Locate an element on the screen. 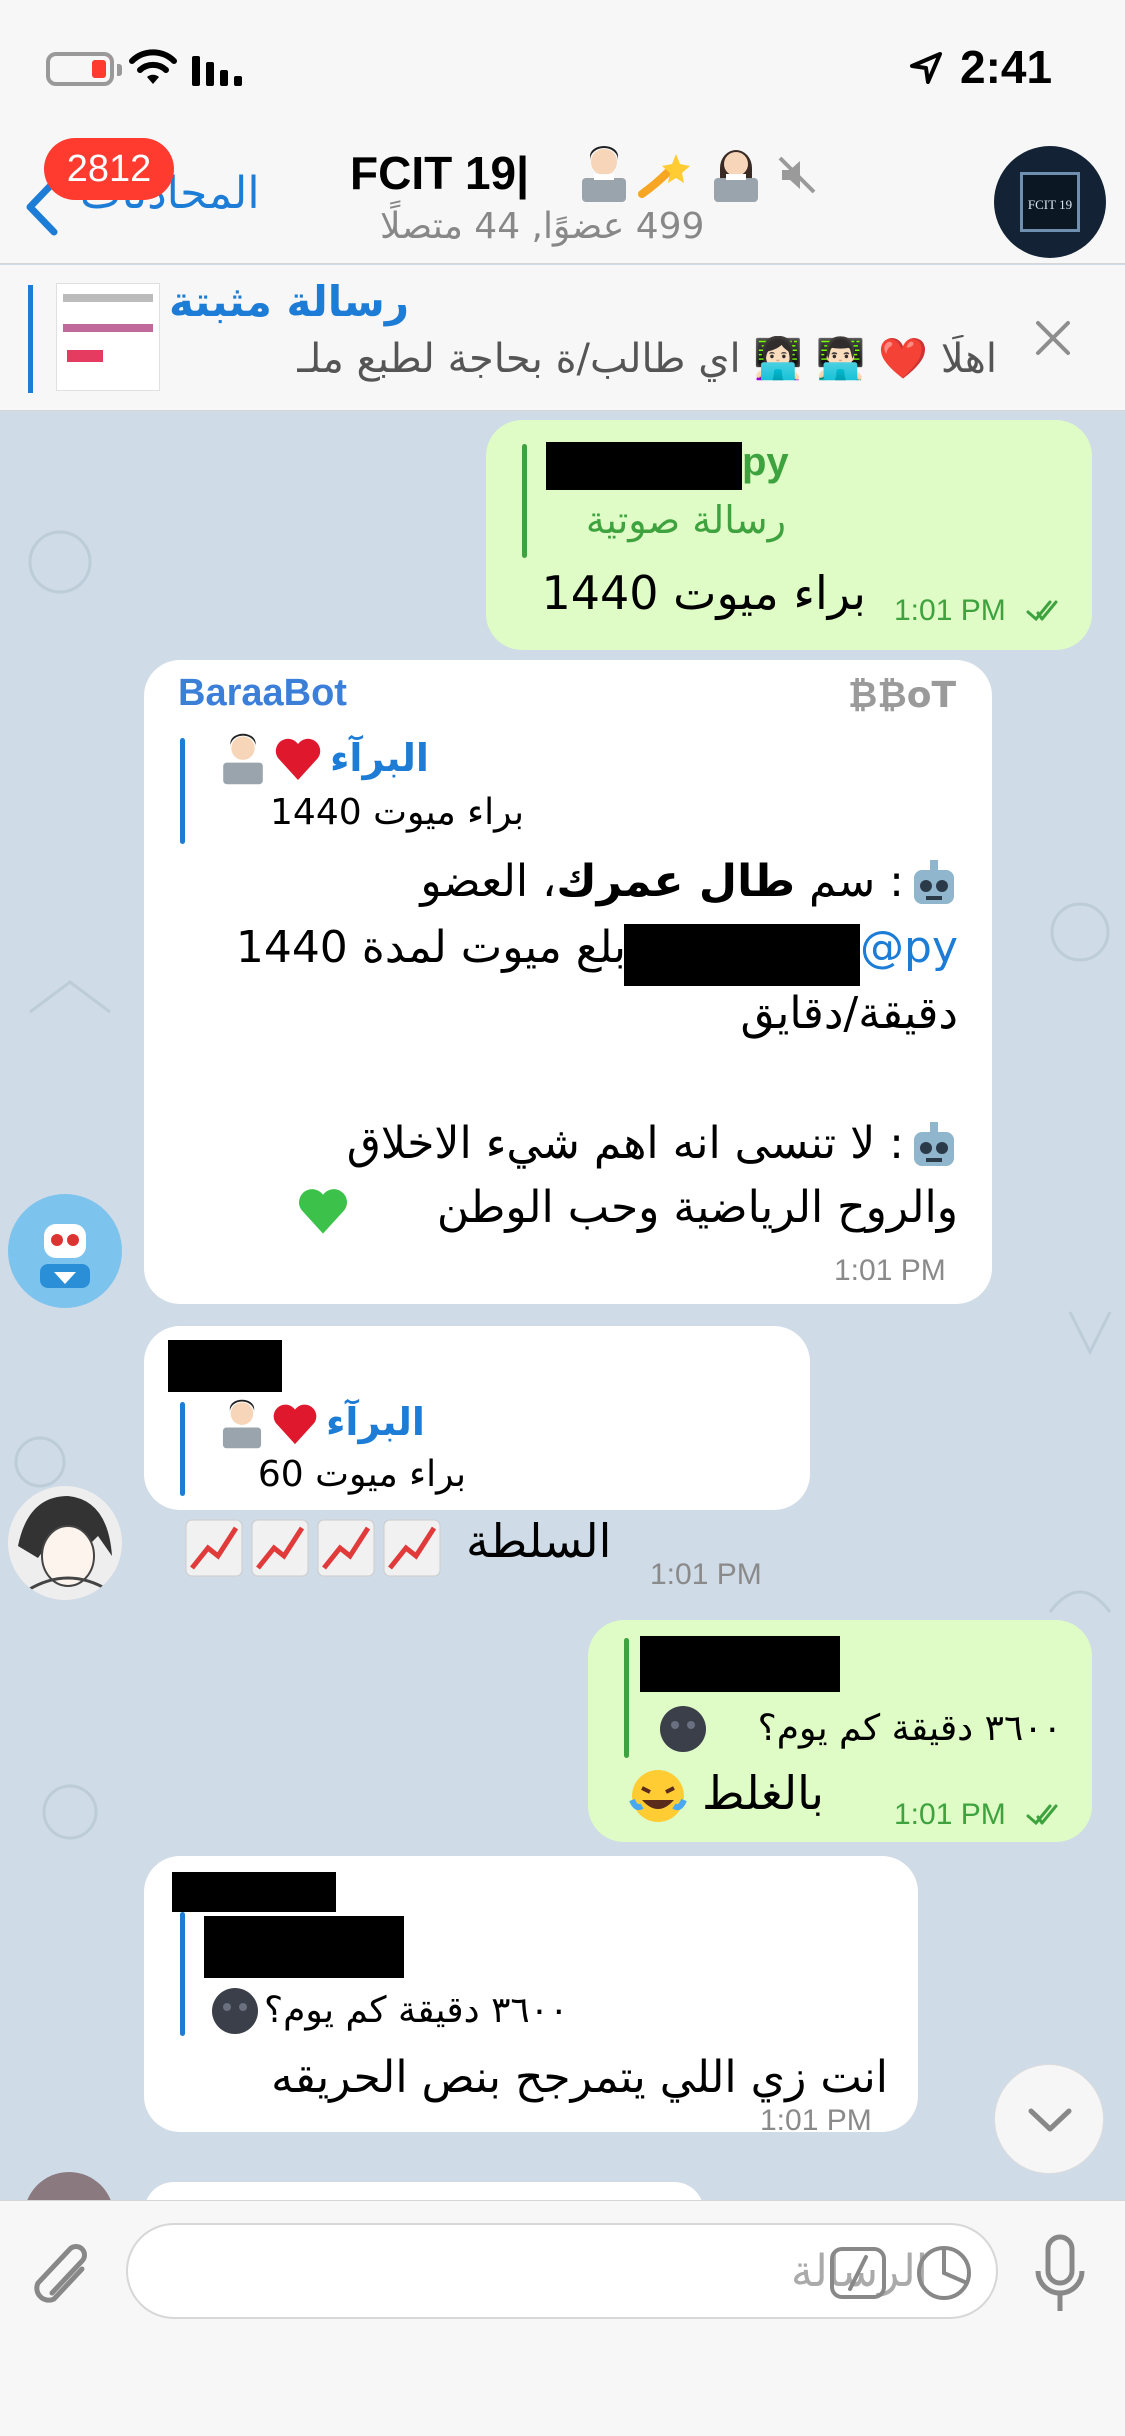 The image size is (1125, 2436). group-avatar-label: FCIT 19 is located at coordinates (1050, 202).